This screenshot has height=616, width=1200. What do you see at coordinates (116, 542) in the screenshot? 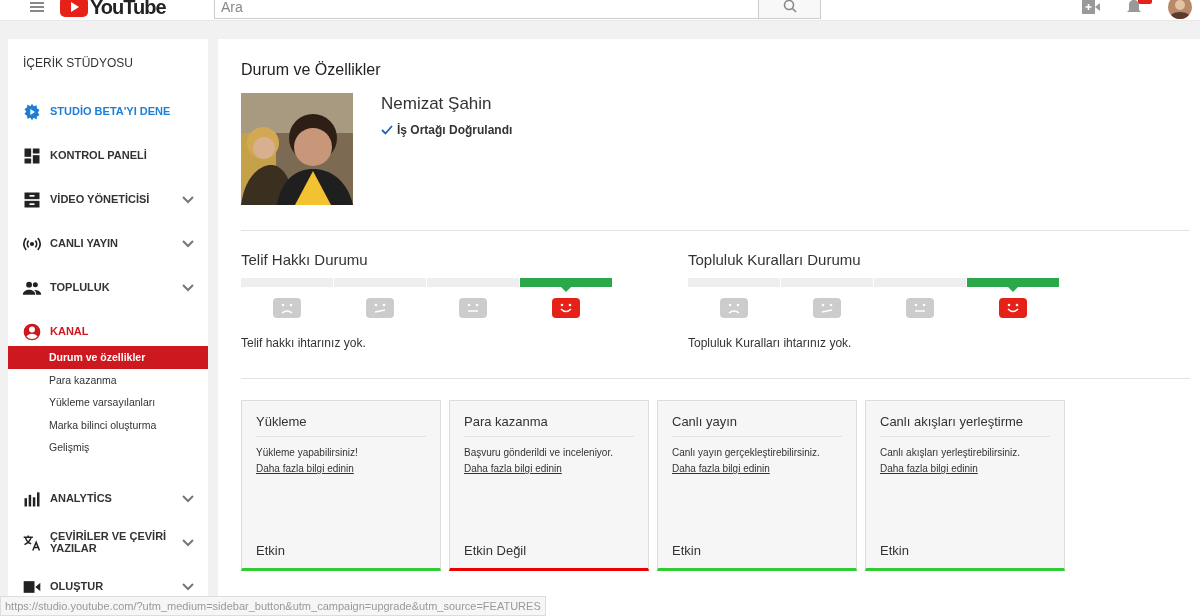
I see `sidebar-item: ÇEVİRİLER VE ÇEVİRİ YAZILAR` at bounding box center [116, 542].